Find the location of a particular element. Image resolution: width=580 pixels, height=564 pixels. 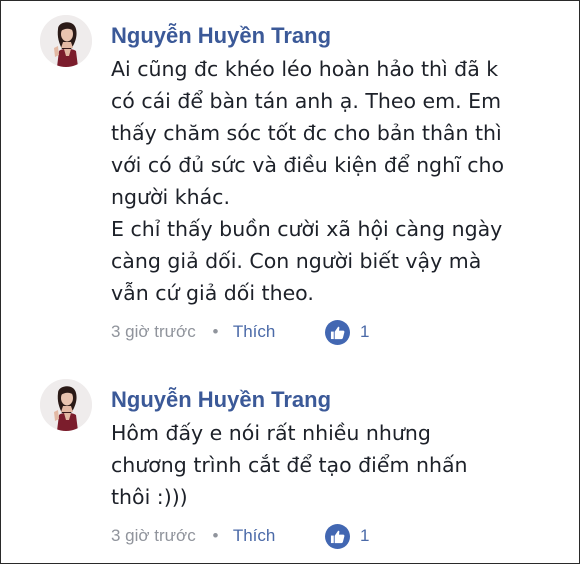

comment-line: Ai cũng đc khéo léo hoàn hảo thì đã k is located at coordinates (305, 69).